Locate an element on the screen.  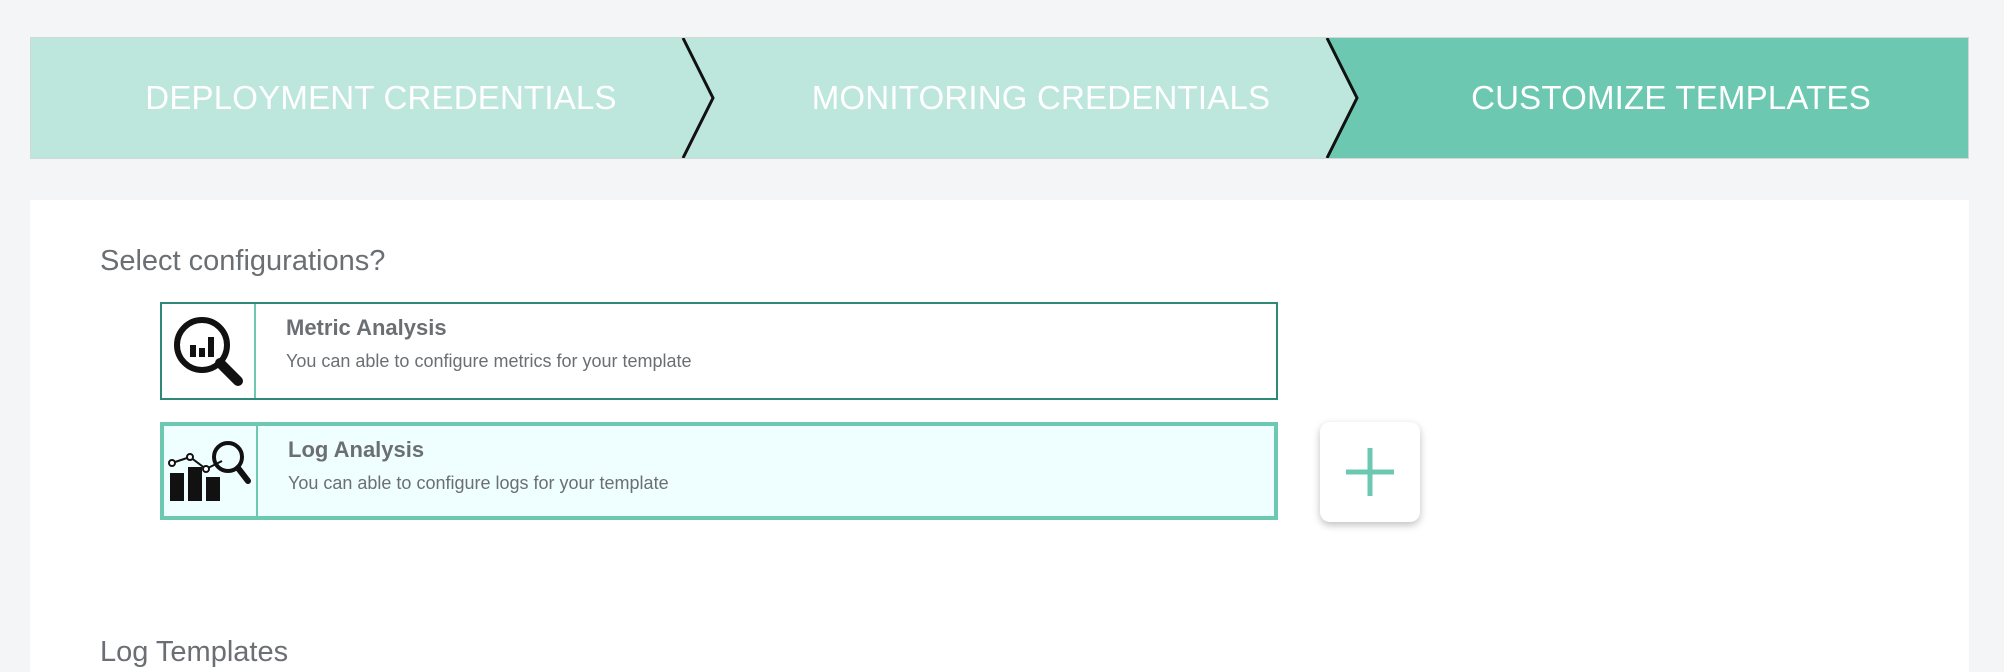
step-monitoring-credentials: MONITORING CREDENTIALS is located at coordinates (1041, 98).